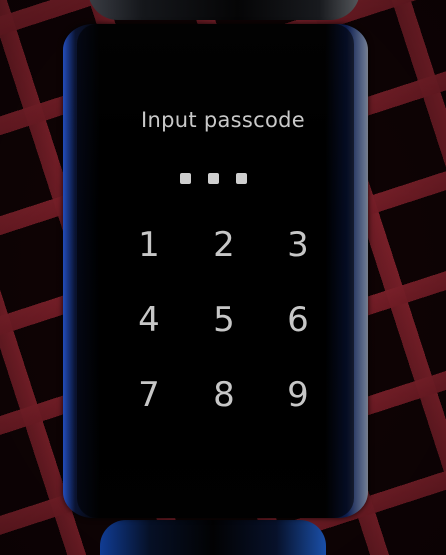 This screenshot has width=446, height=555. I want to click on passcode-dots, so click(213, 178).